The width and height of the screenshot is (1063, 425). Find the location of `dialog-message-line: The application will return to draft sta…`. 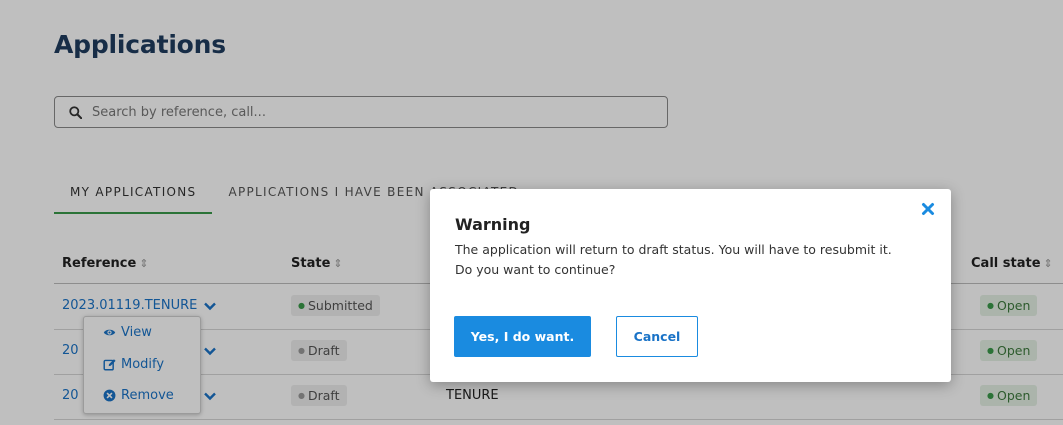

dialog-message-line: The application will return to draft sta… is located at coordinates (673, 249).